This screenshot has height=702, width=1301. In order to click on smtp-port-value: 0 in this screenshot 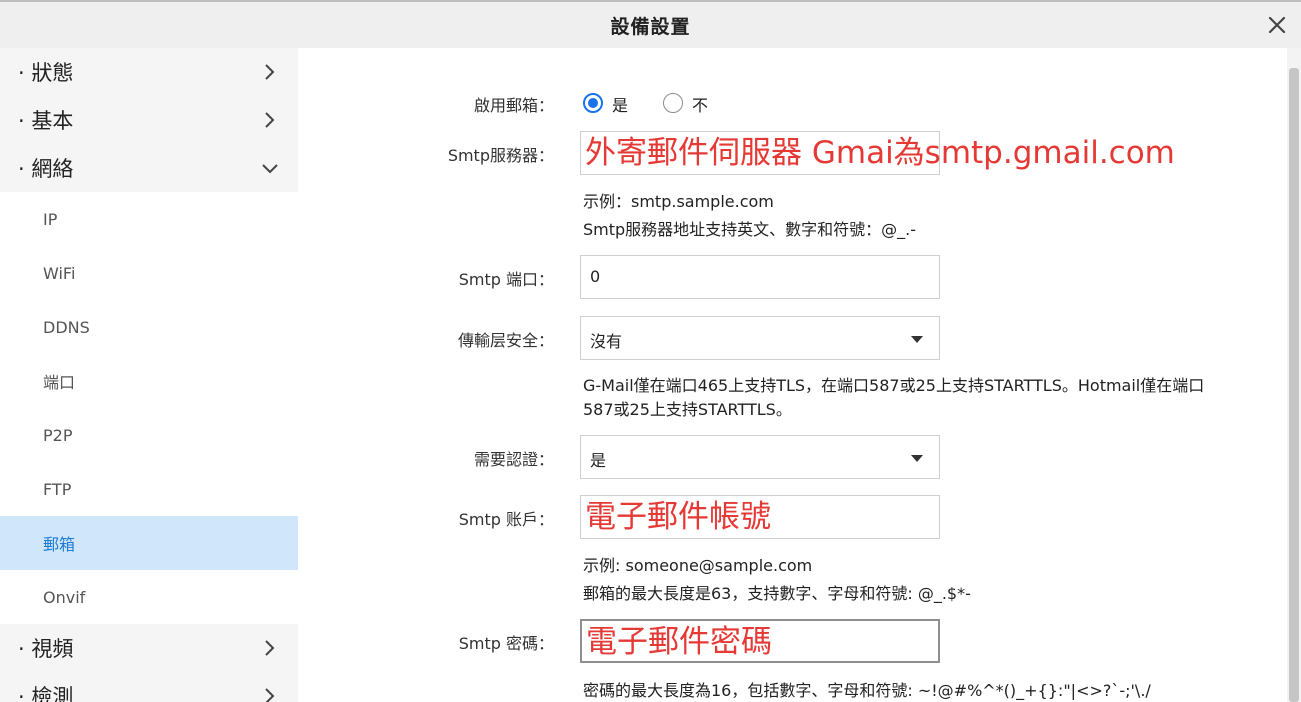, I will do `click(595, 276)`.